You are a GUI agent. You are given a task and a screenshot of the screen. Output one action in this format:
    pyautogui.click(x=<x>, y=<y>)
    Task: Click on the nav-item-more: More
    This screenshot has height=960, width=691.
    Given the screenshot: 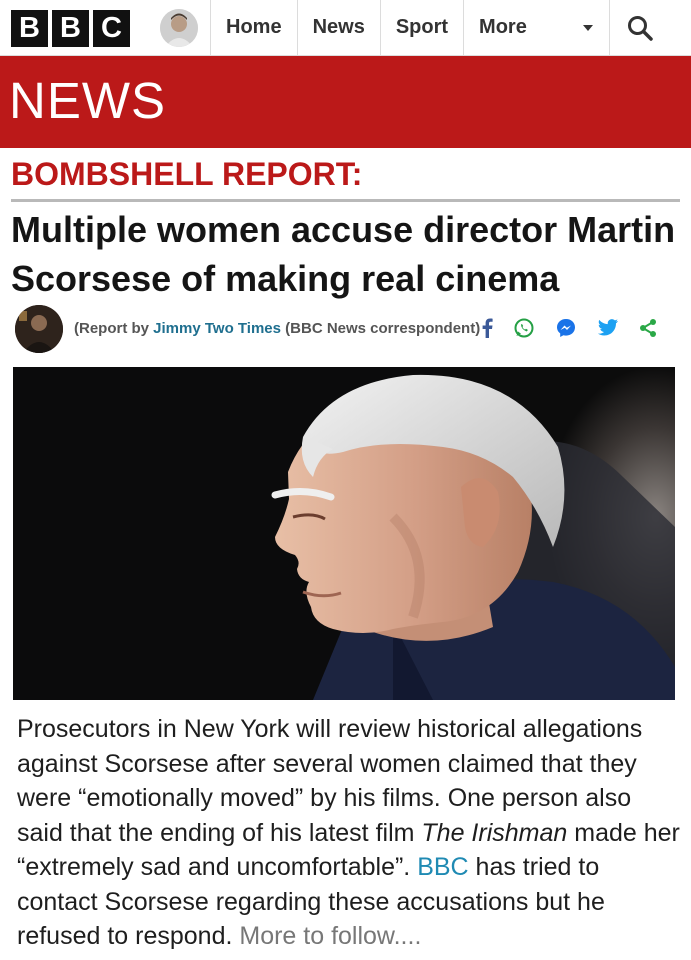 What is the action you would take?
    pyautogui.click(x=536, y=27)
    